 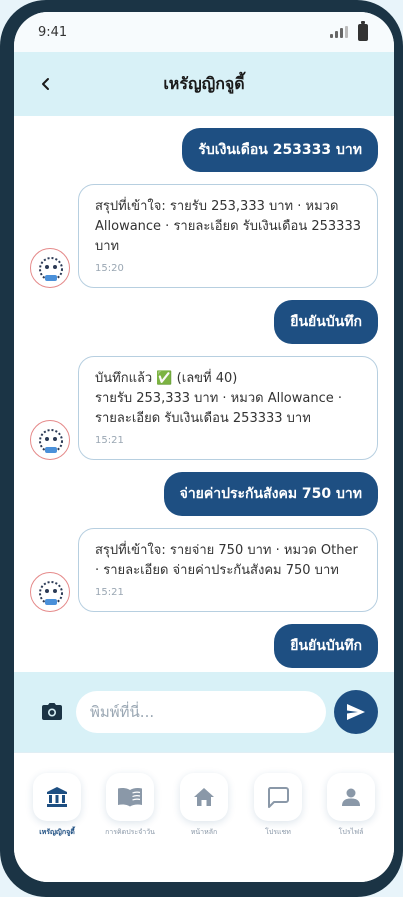 I want to click on user-message: รับเงินเดือน 253333 บาท, so click(x=280, y=150).